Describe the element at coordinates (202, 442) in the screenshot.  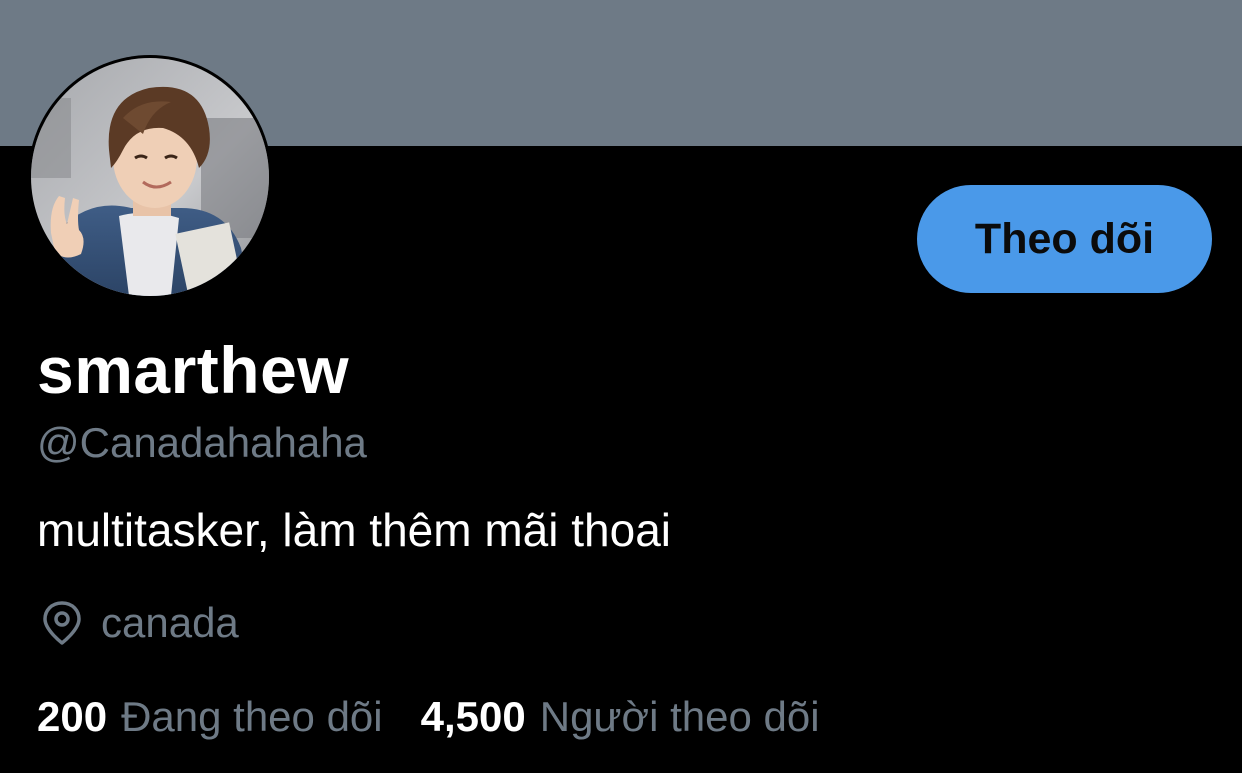
I see `user-handle: @Canadahahaha` at that location.